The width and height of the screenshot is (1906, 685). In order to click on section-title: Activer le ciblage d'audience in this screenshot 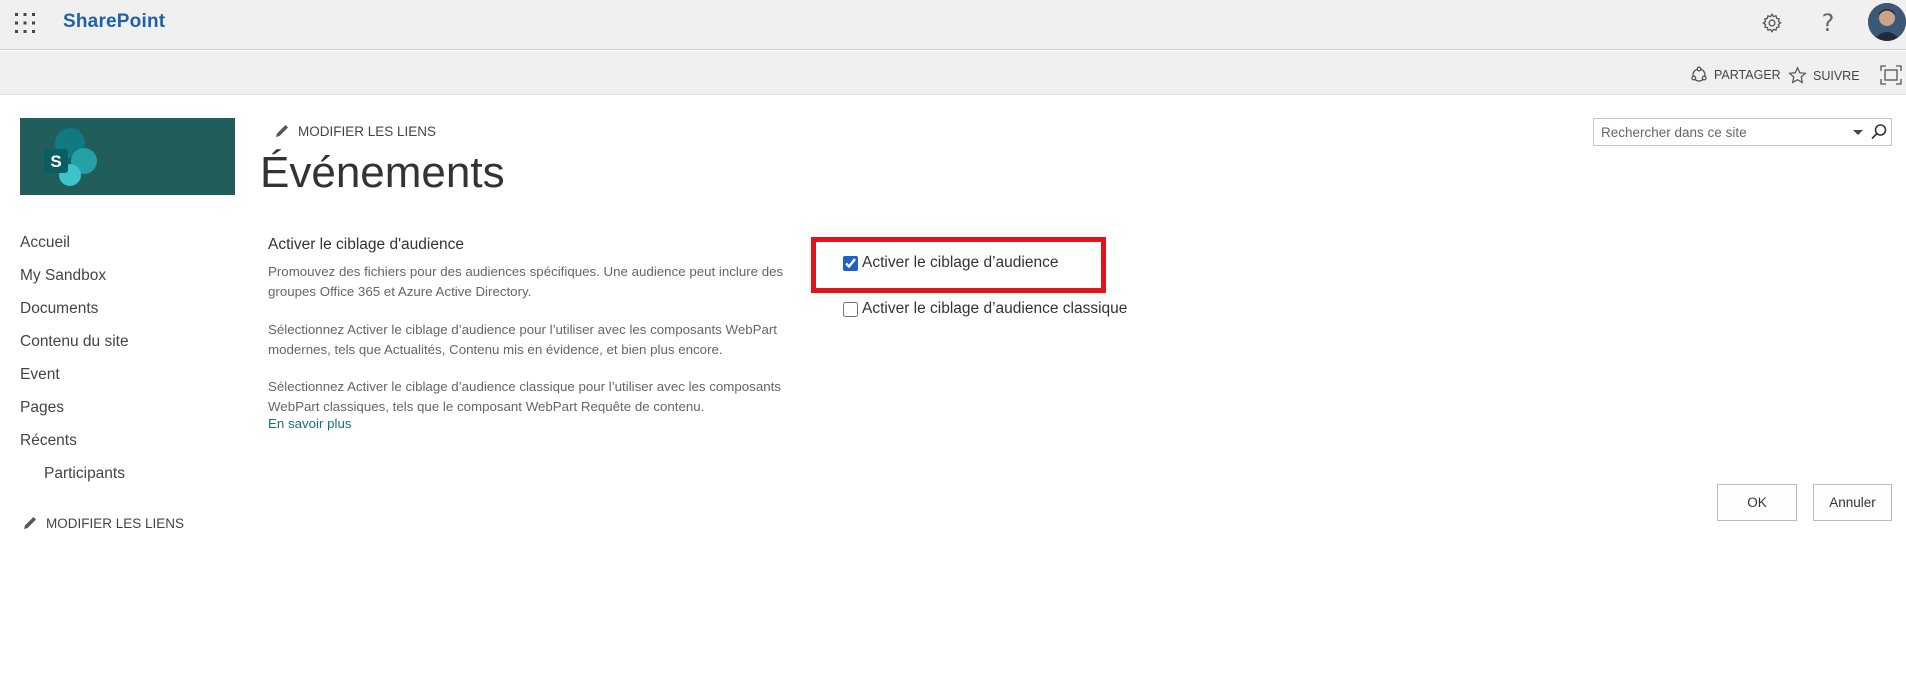, I will do `click(366, 244)`.